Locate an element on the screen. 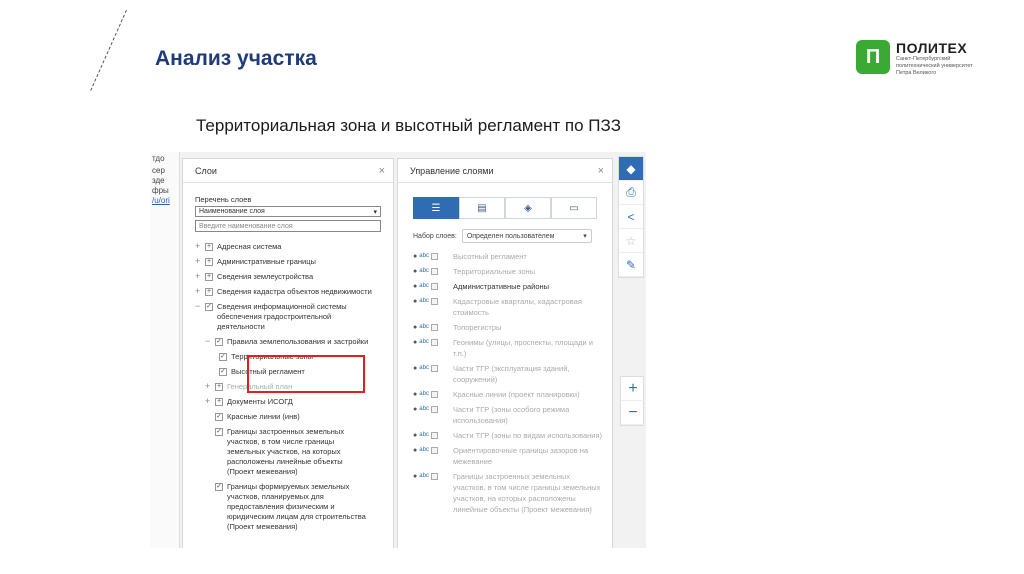 The image size is (1024, 574). layer-sort-select: Наименование слоя ▾ is located at coordinates (288, 211).